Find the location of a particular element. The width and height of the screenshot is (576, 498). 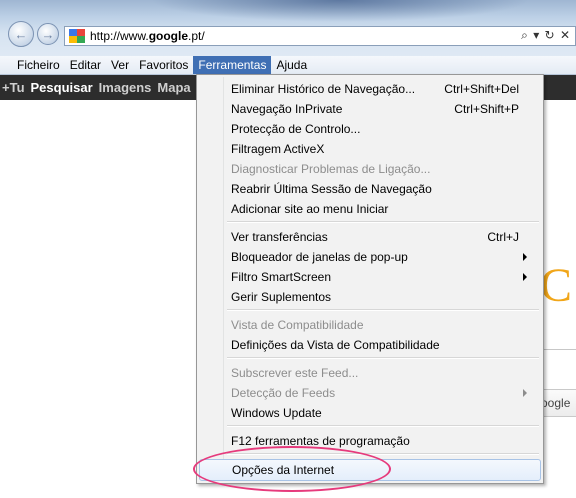

tools-menu-item-shortcut: Ctrl+Shift+Del is located at coordinates (481, 89).